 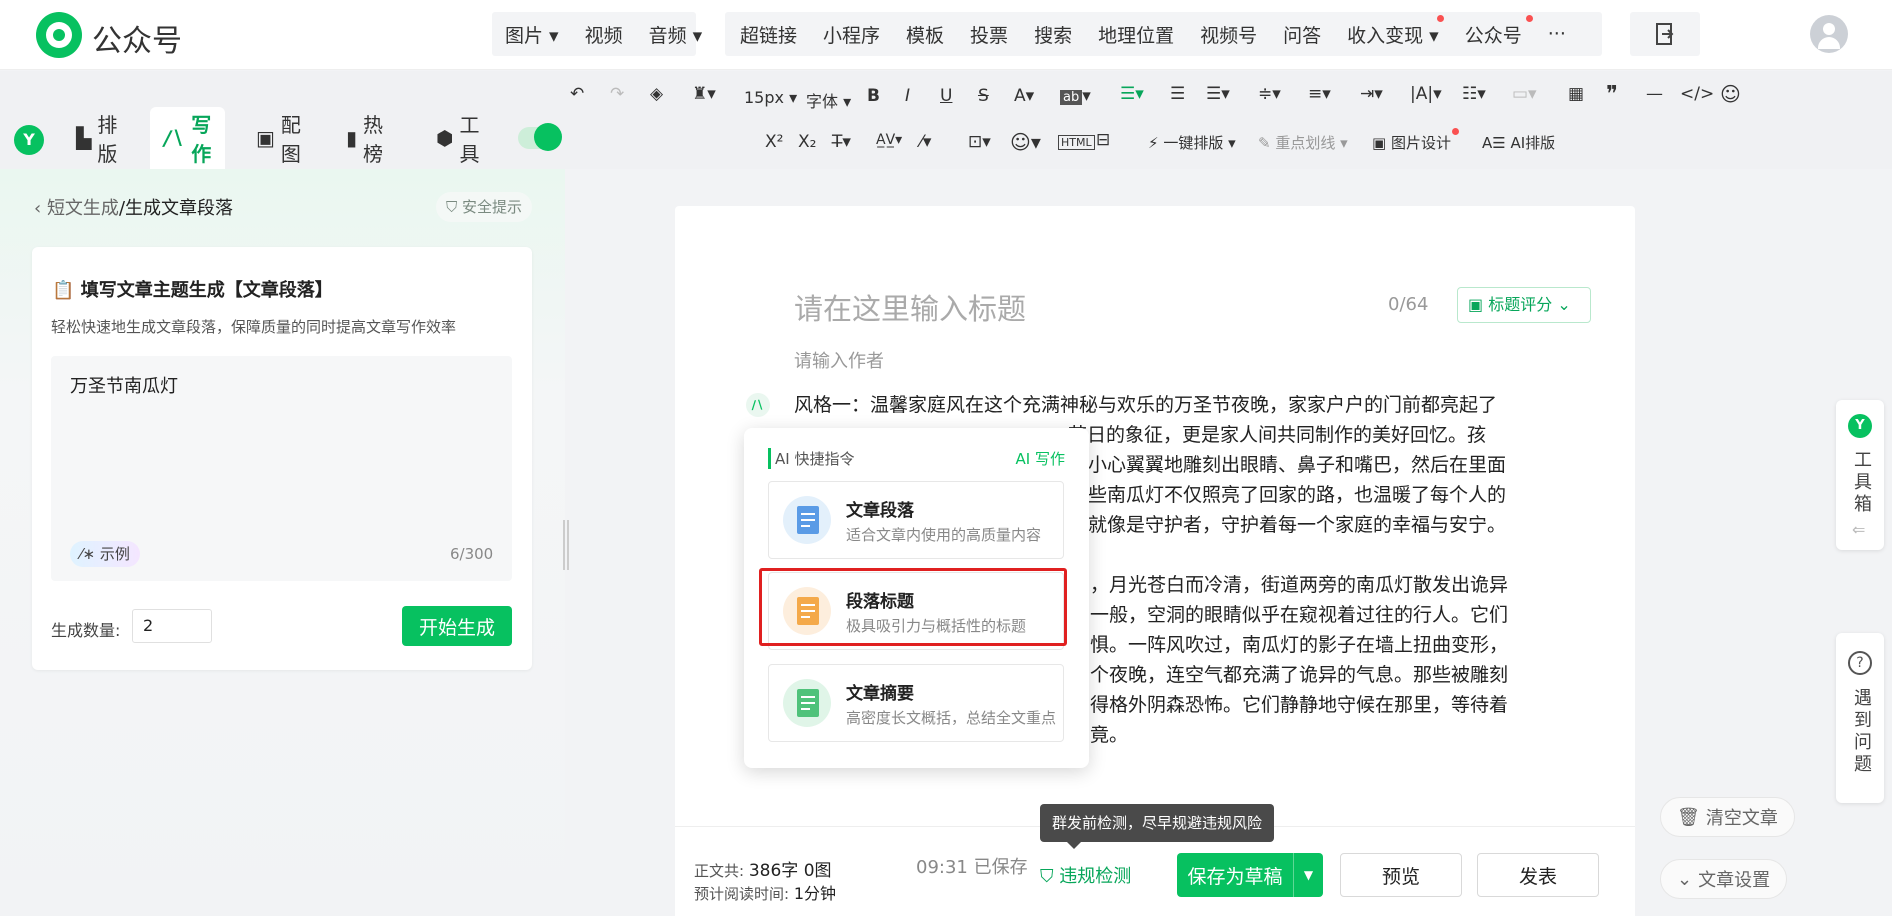 I want to click on underline-icon: U, so click(x=946, y=96).